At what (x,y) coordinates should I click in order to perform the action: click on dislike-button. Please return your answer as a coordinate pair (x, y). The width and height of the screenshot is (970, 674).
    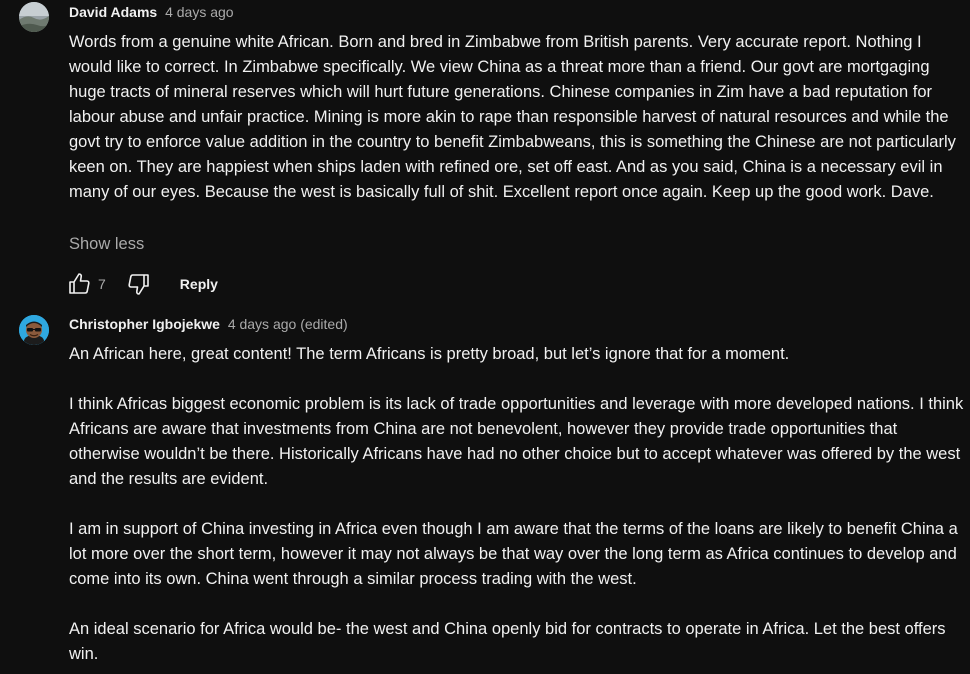
    Looking at the image, I should click on (139, 284).